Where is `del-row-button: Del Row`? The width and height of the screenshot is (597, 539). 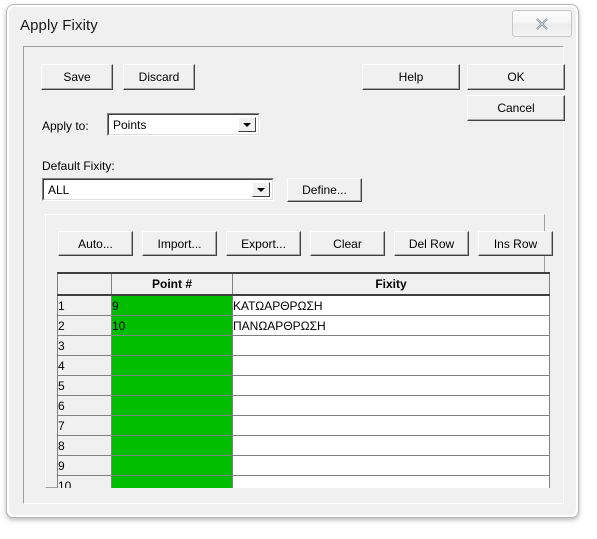 del-row-button: Del Row is located at coordinates (431, 243).